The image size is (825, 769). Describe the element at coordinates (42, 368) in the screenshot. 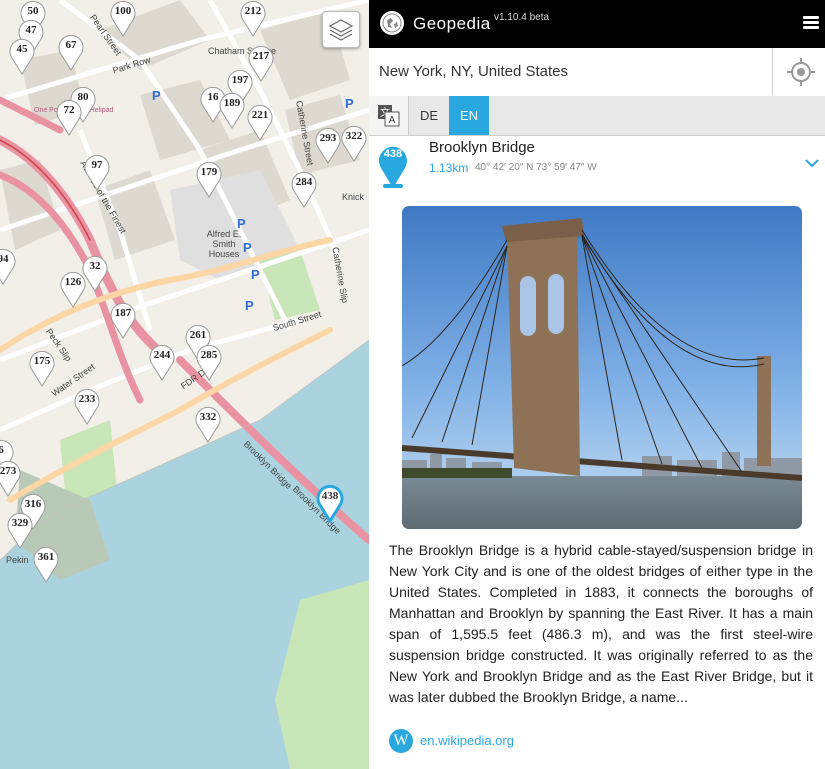

I see `map-marker: 175` at that location.